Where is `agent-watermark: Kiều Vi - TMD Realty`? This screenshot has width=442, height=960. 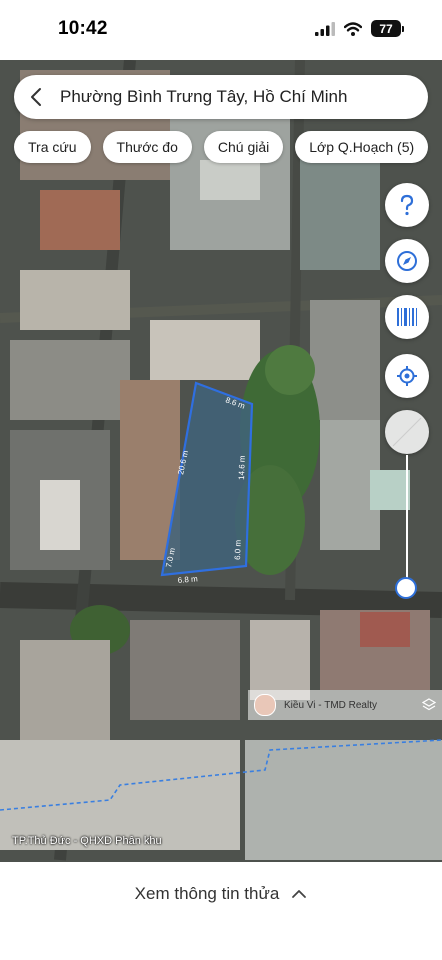
agent-watermark: Kiều Vi - TMD Realty is located at coordinates (345, 705).